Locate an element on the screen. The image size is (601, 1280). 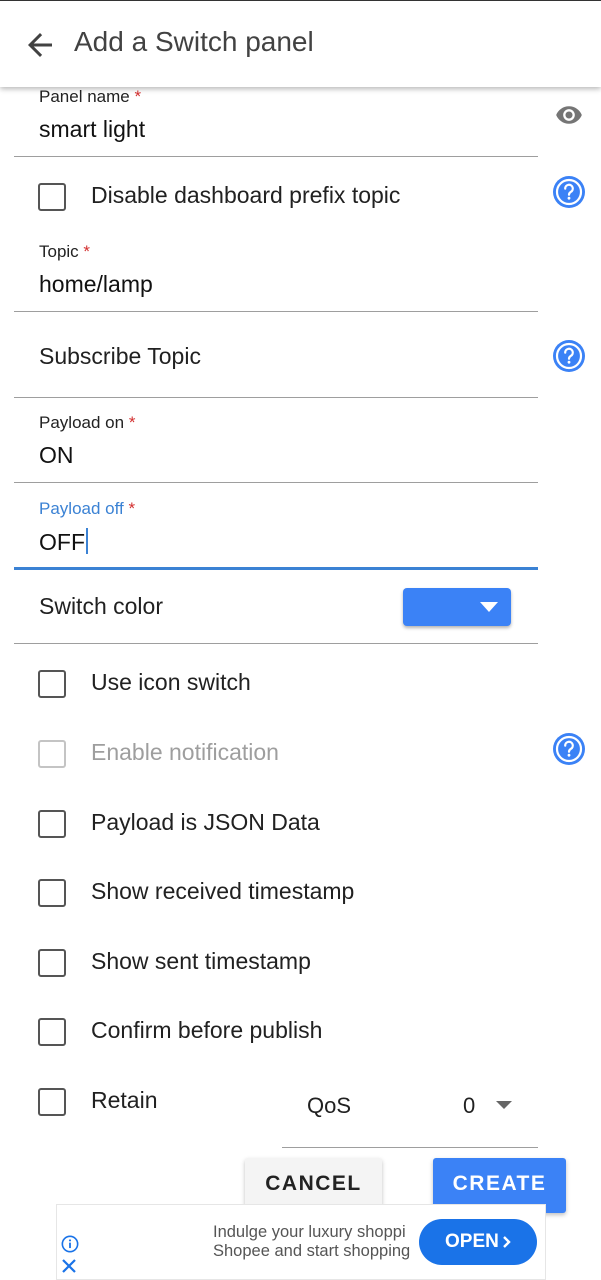
payload-on-label: Payload on * is located at coordinates (87, 423).